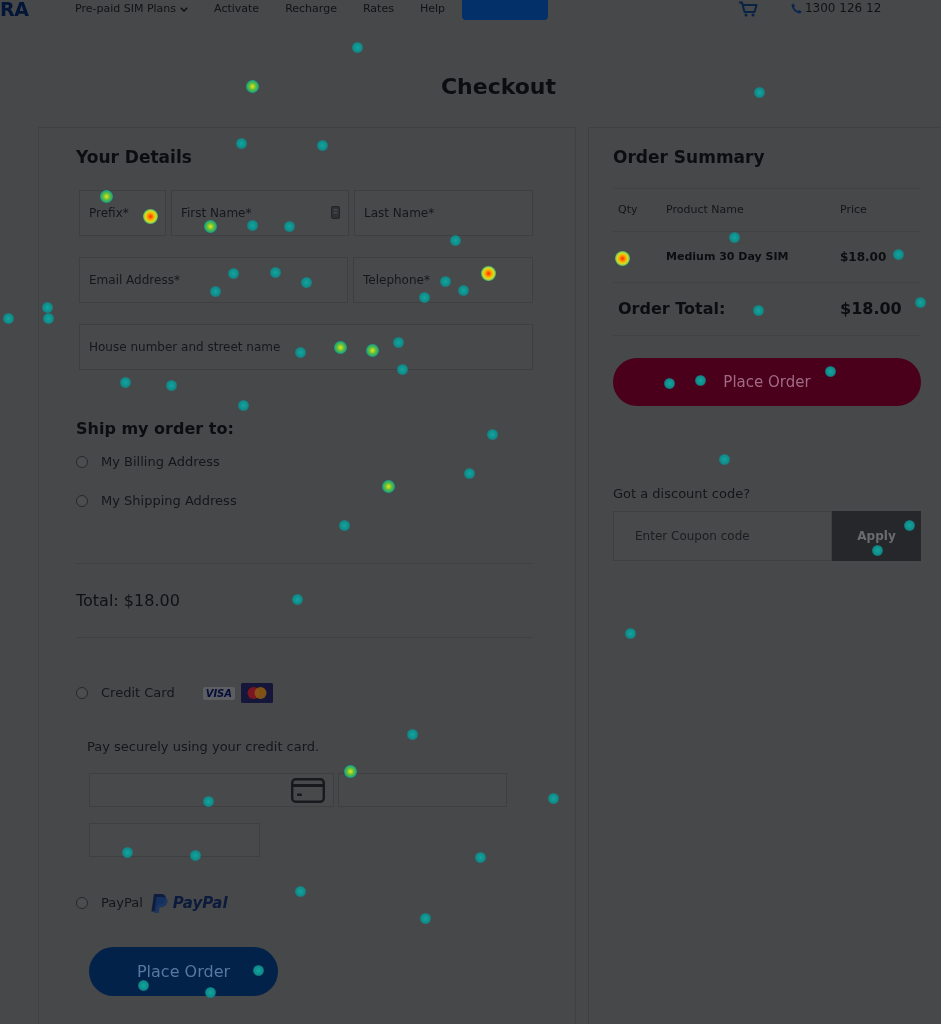 This screenshot has height=1024, width=941. Describe the element at coordinates (257, 693) in the screenshot. I see `mastercard-logo` at that location.